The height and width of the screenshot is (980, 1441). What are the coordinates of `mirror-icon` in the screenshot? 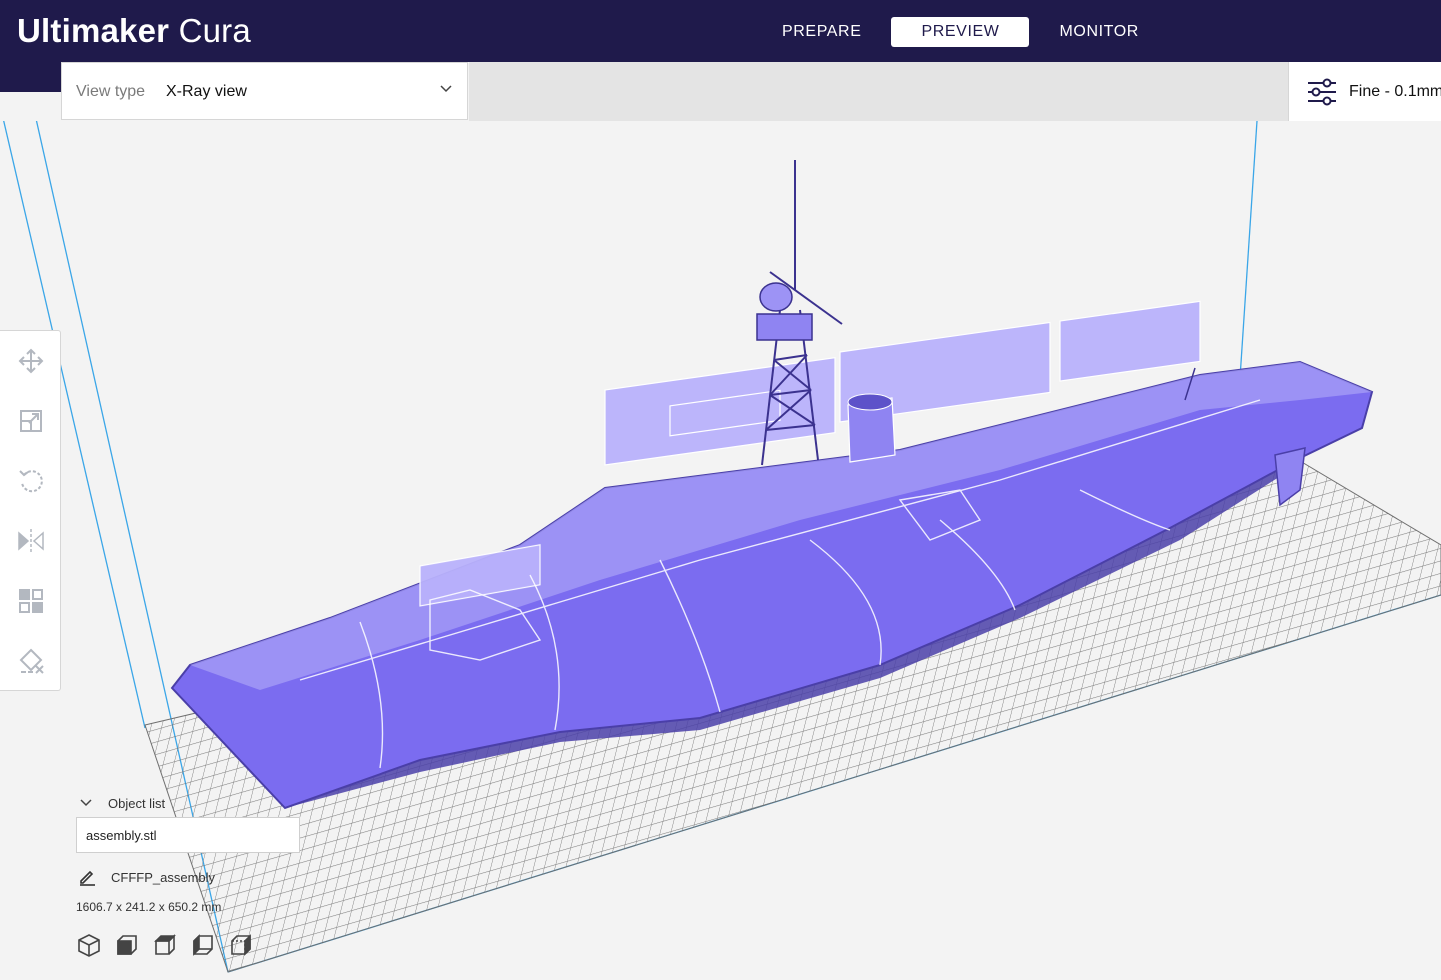 It's located at (31, 541).